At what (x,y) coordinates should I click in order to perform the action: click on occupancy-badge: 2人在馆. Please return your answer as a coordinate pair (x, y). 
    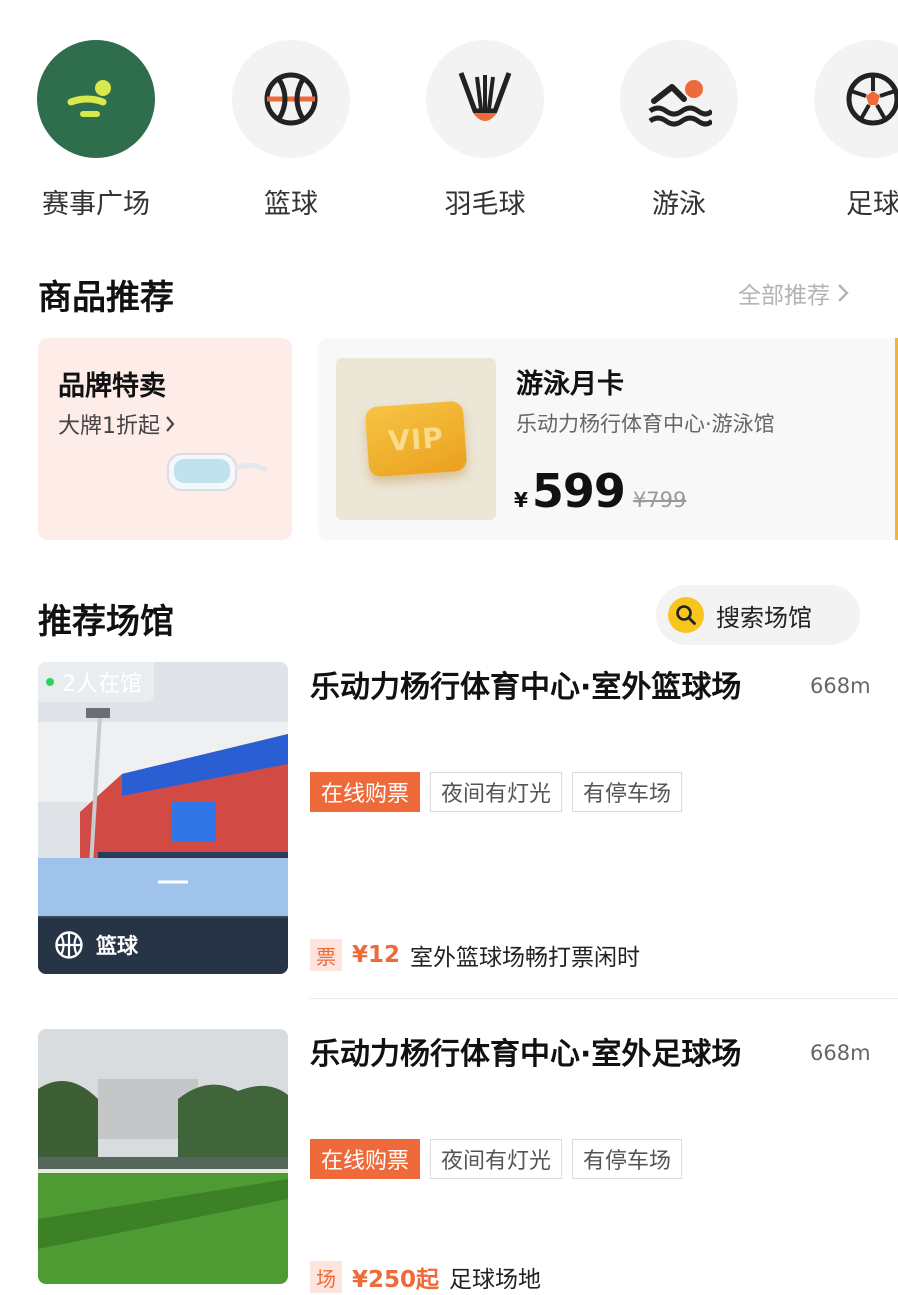
    Looking at the image, I should click on (96, 682).